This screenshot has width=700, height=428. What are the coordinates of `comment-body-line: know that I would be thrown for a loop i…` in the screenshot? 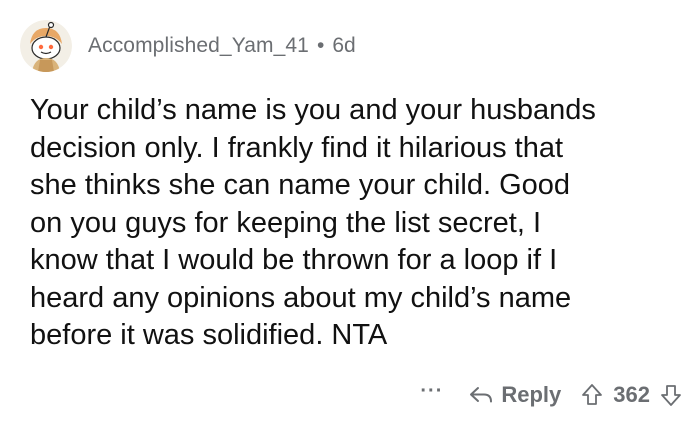 It's located at (294, 260).